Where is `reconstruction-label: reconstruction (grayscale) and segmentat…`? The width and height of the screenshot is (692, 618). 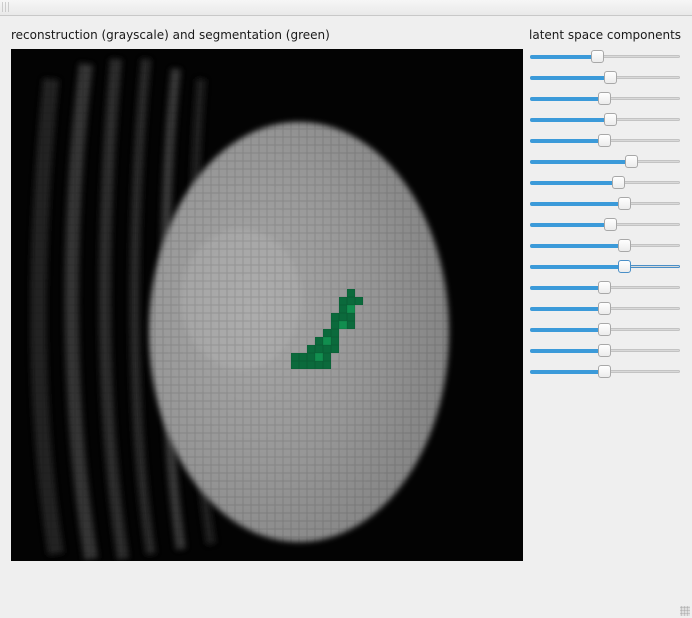 reconstruction-label: reconstruction (grayscale) and segmentat… is located at coordinates (170, 35).